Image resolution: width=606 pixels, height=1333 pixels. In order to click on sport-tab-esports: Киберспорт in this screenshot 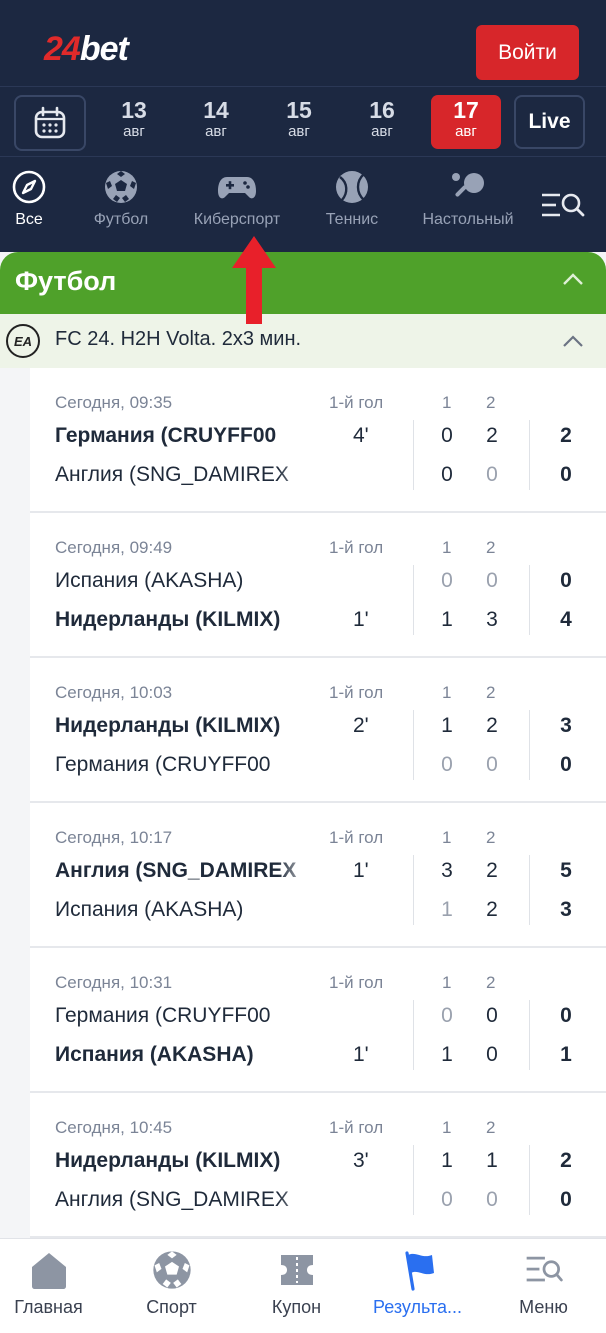, I will do `click(237, 199)`.